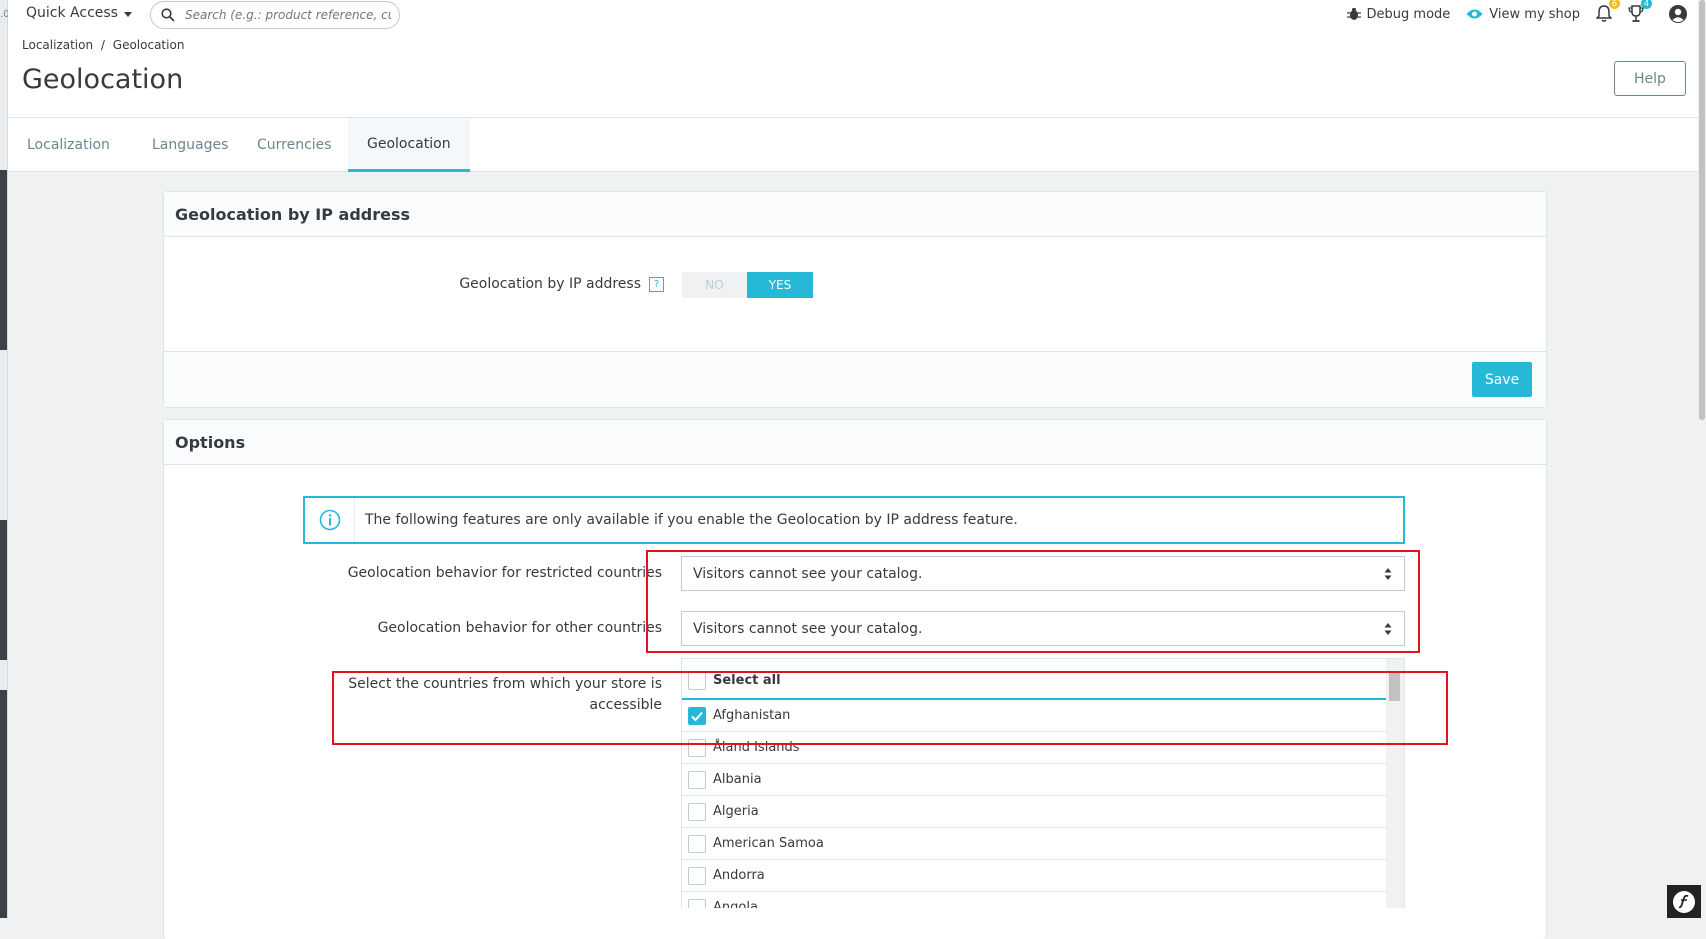 The height and width of the screenshot is (939, 1706). What do you see at coordinates (736, 811) in the screenshot?
I see `country-name: Algeria` at bounding box center [736, 811].